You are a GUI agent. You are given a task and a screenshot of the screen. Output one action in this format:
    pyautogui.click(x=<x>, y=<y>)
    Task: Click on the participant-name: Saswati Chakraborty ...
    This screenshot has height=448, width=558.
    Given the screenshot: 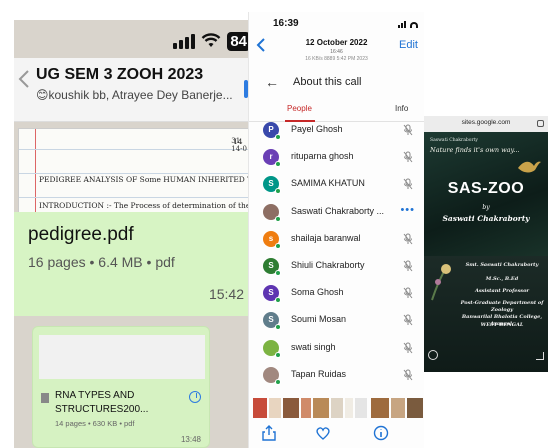 What is the action you would take?
    pyautogui.click(x=338, y=210)
    